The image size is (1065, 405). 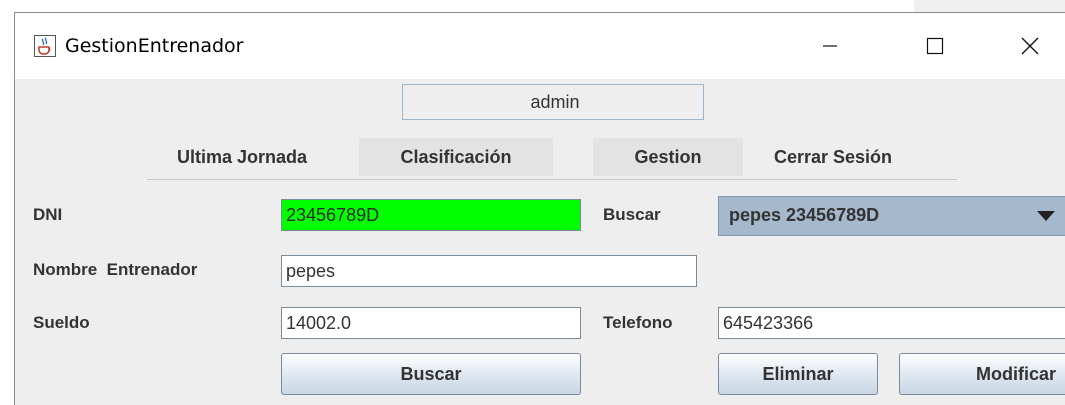 What do you see at coordinates (552, 179) in the screenshot?
I see `menu-divider` at bounding box center [552, 179].